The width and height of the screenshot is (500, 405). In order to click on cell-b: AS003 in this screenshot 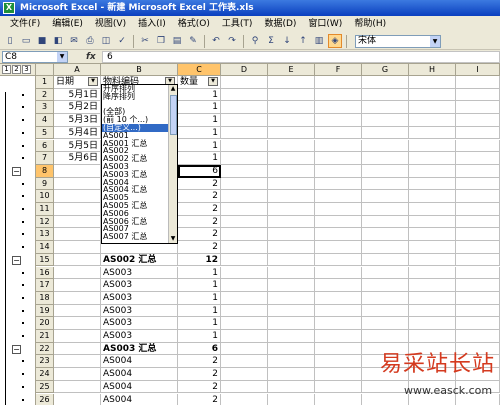, I will do `click(139, 273)`.